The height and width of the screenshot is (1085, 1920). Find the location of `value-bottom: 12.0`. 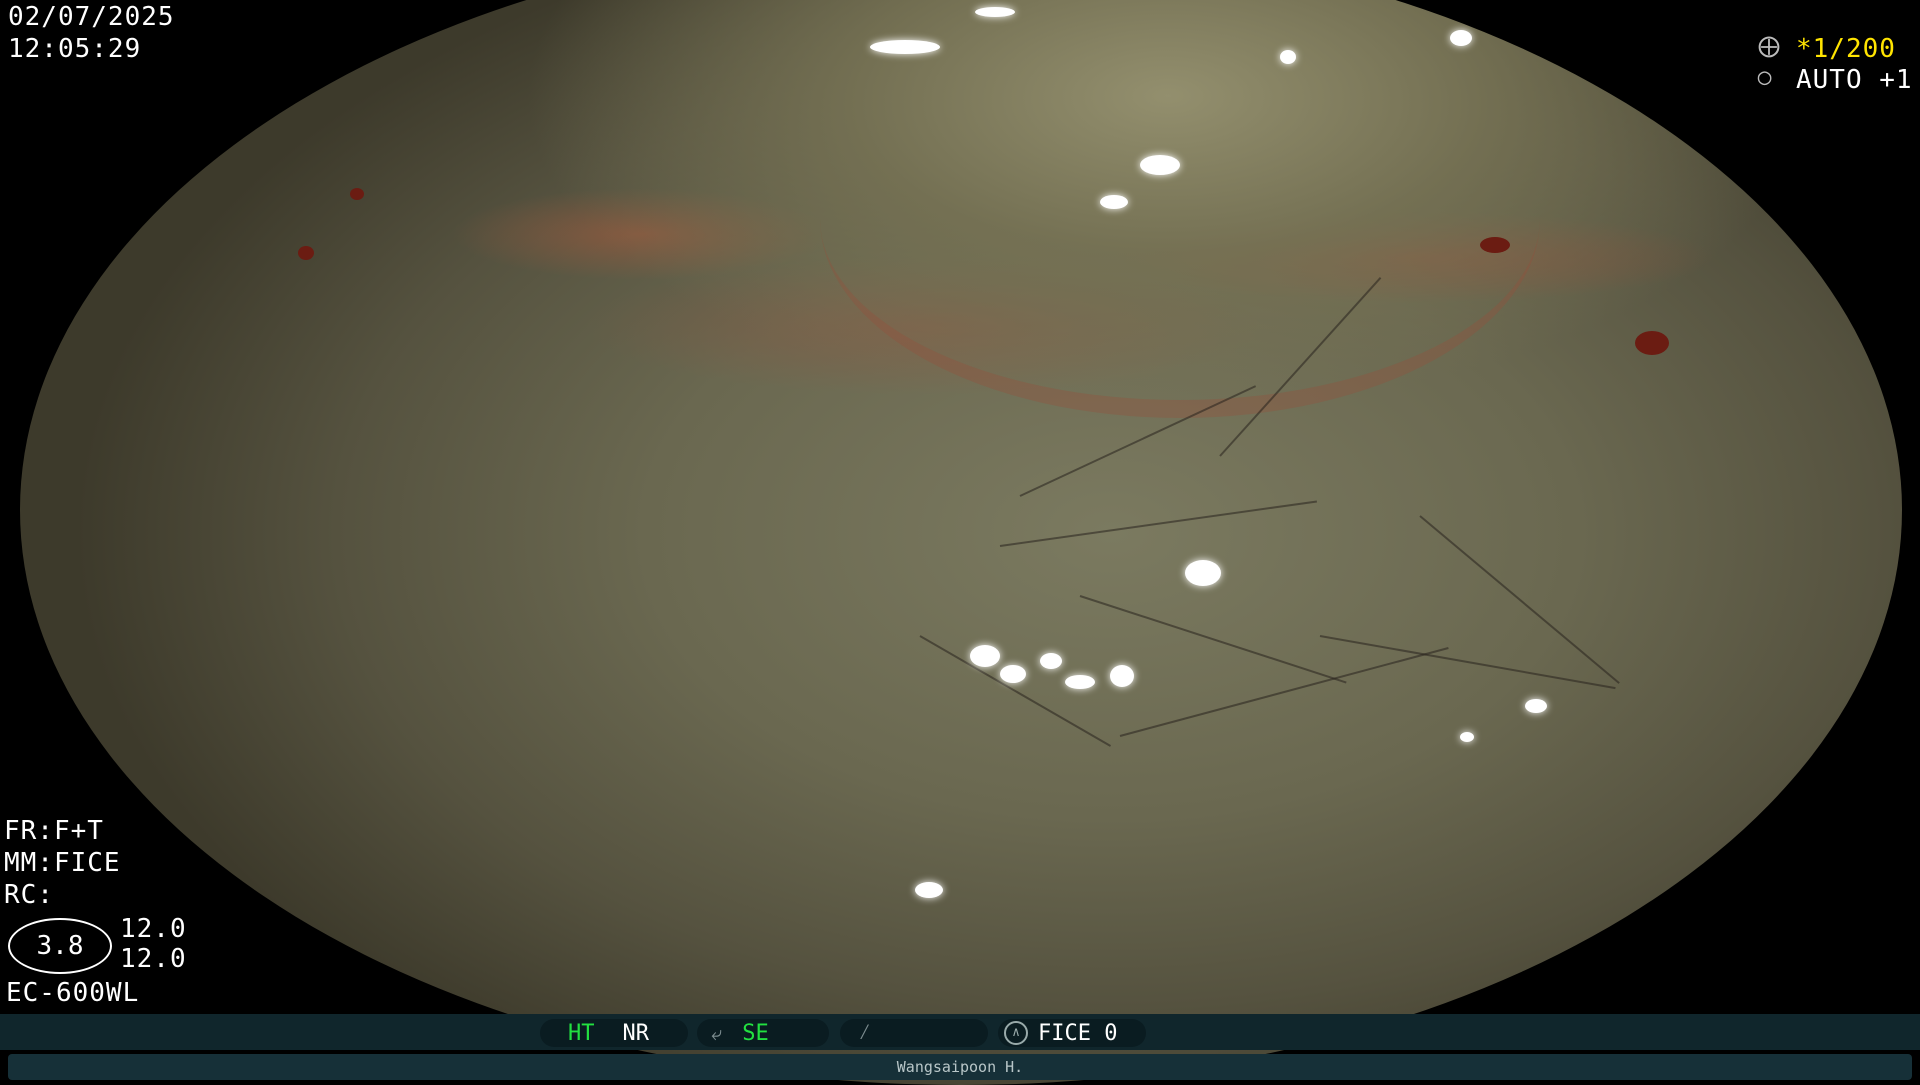

value-bottom: 12.0 is located at coordinates (153, 959).